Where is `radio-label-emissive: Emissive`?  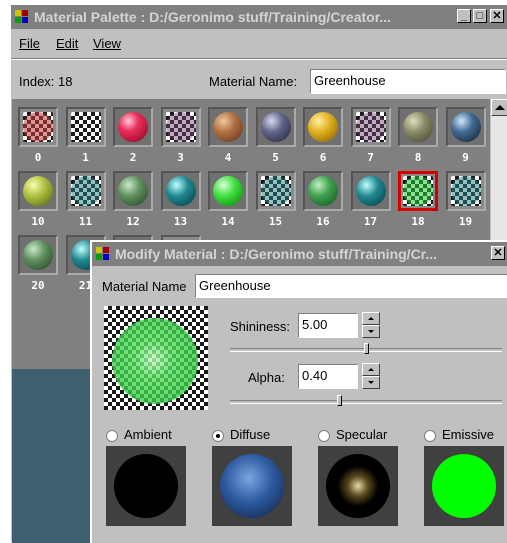
radio-label-emissive: Emissive is located at coordinates (468, 434).